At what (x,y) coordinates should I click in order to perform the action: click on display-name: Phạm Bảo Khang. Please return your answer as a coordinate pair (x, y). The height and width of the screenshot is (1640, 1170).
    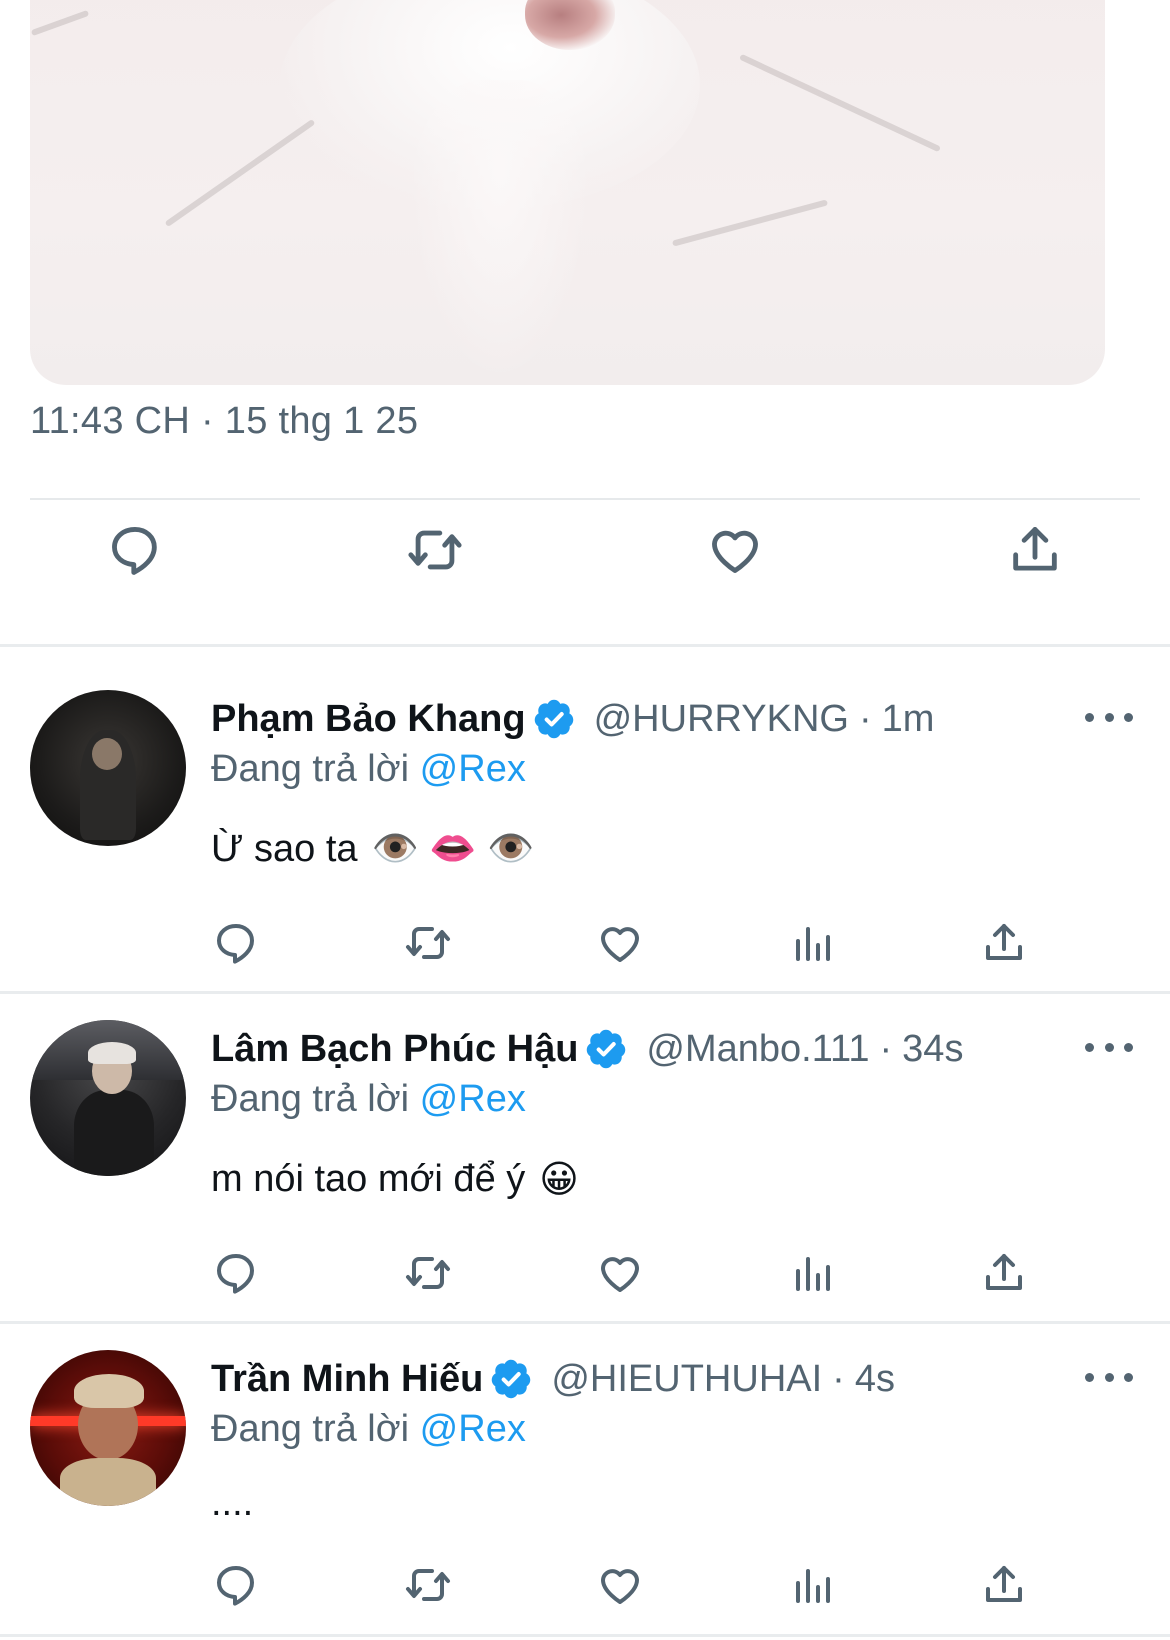
    Looking at the image, I should click on (368, 719).